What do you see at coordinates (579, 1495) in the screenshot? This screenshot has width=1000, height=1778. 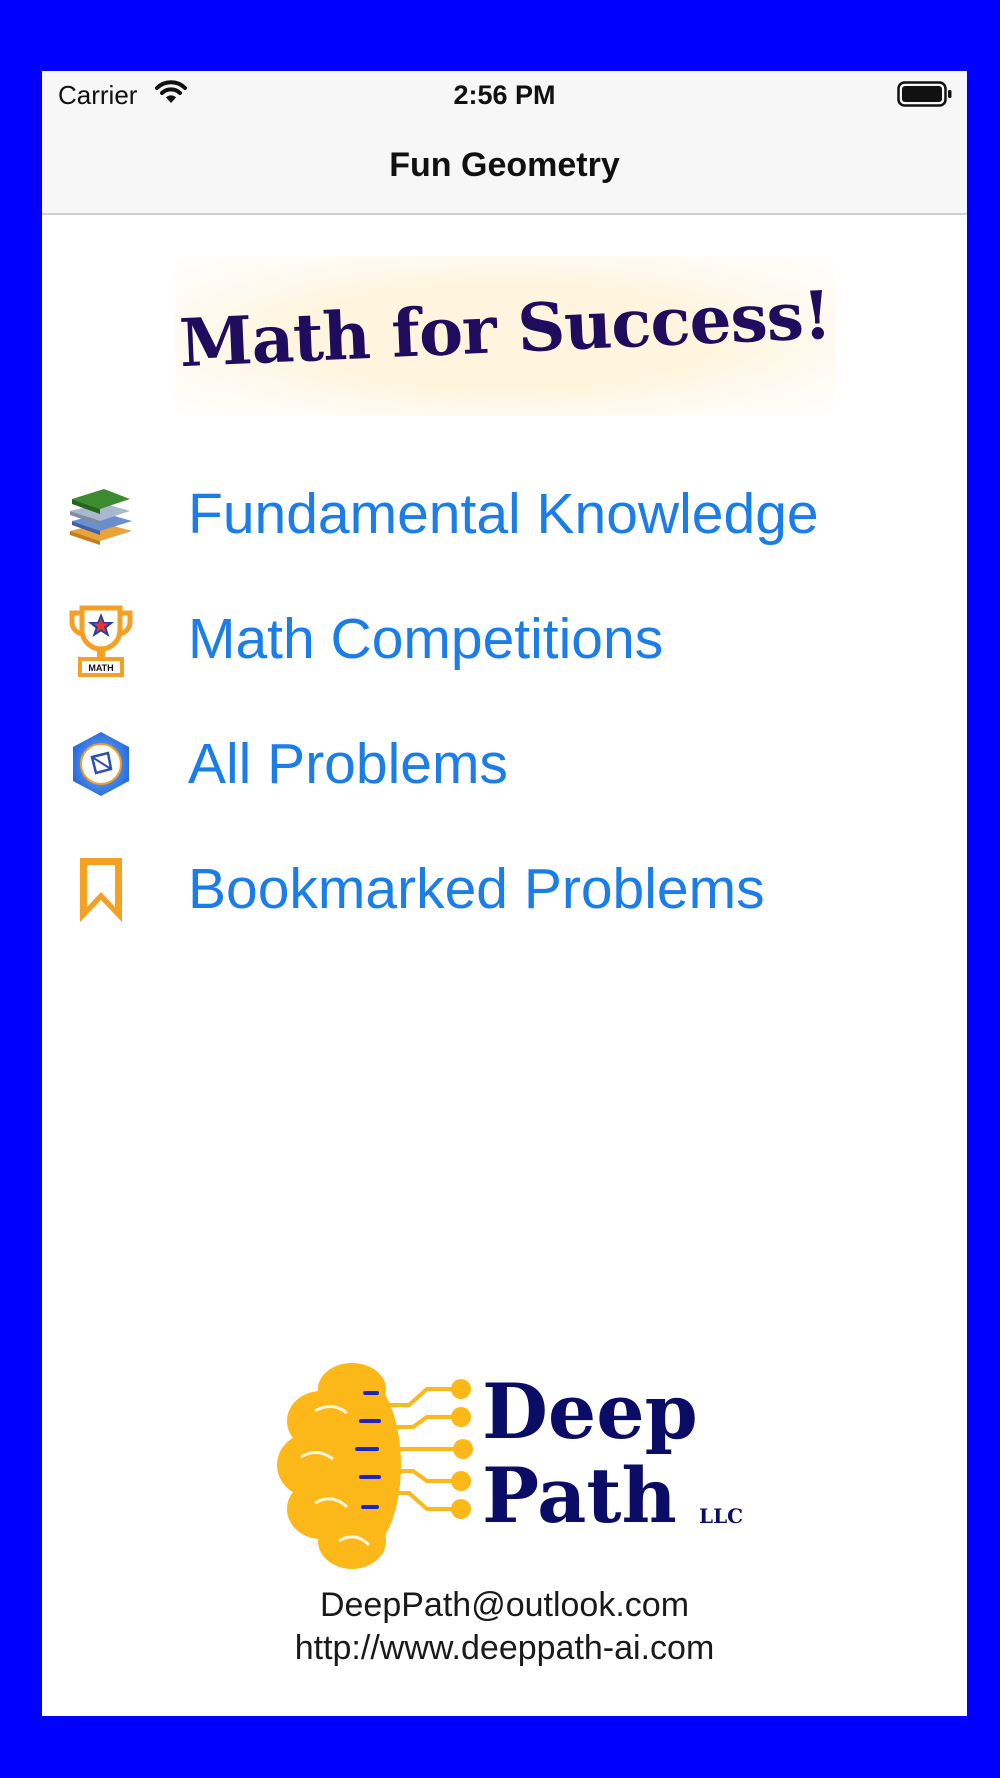 I see `logo-text-path: Path` at bounding box center [579, 1495].